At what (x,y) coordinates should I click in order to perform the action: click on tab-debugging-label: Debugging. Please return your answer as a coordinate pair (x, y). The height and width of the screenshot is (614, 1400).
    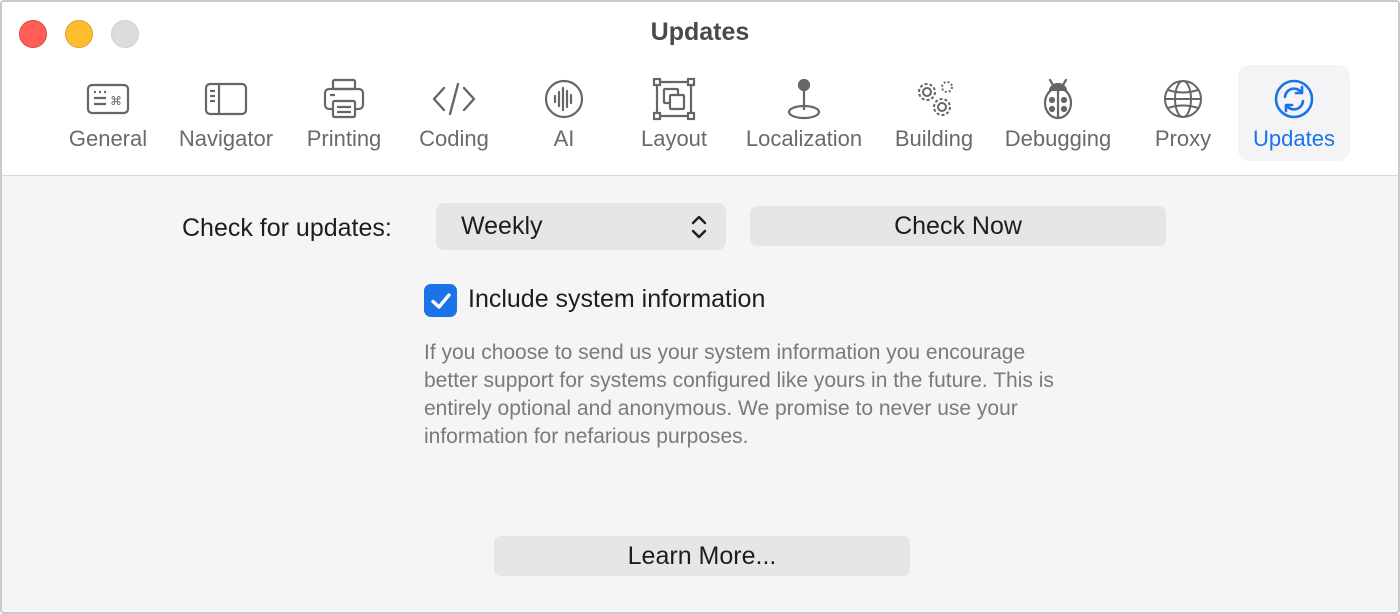
    Looking at the image, I should click on (1058, 138).